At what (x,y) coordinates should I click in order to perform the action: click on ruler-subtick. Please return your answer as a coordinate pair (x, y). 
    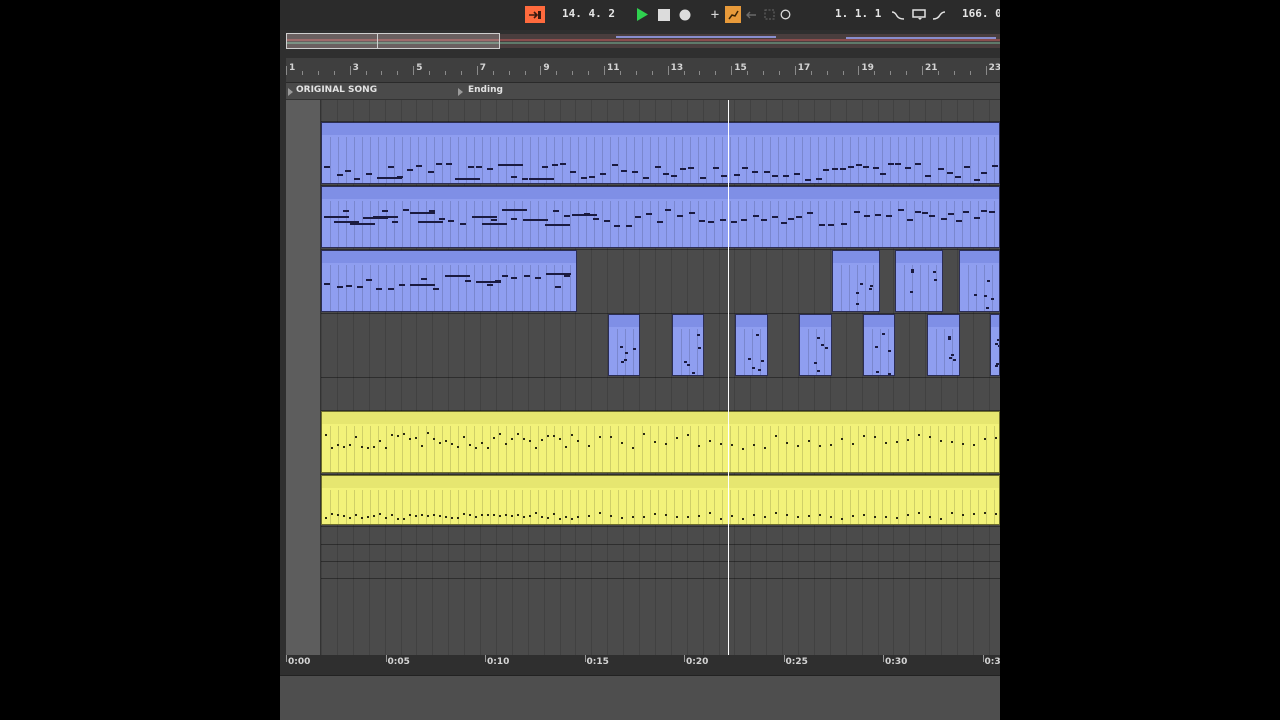
    Looking at the image, I should click on (302, 73).